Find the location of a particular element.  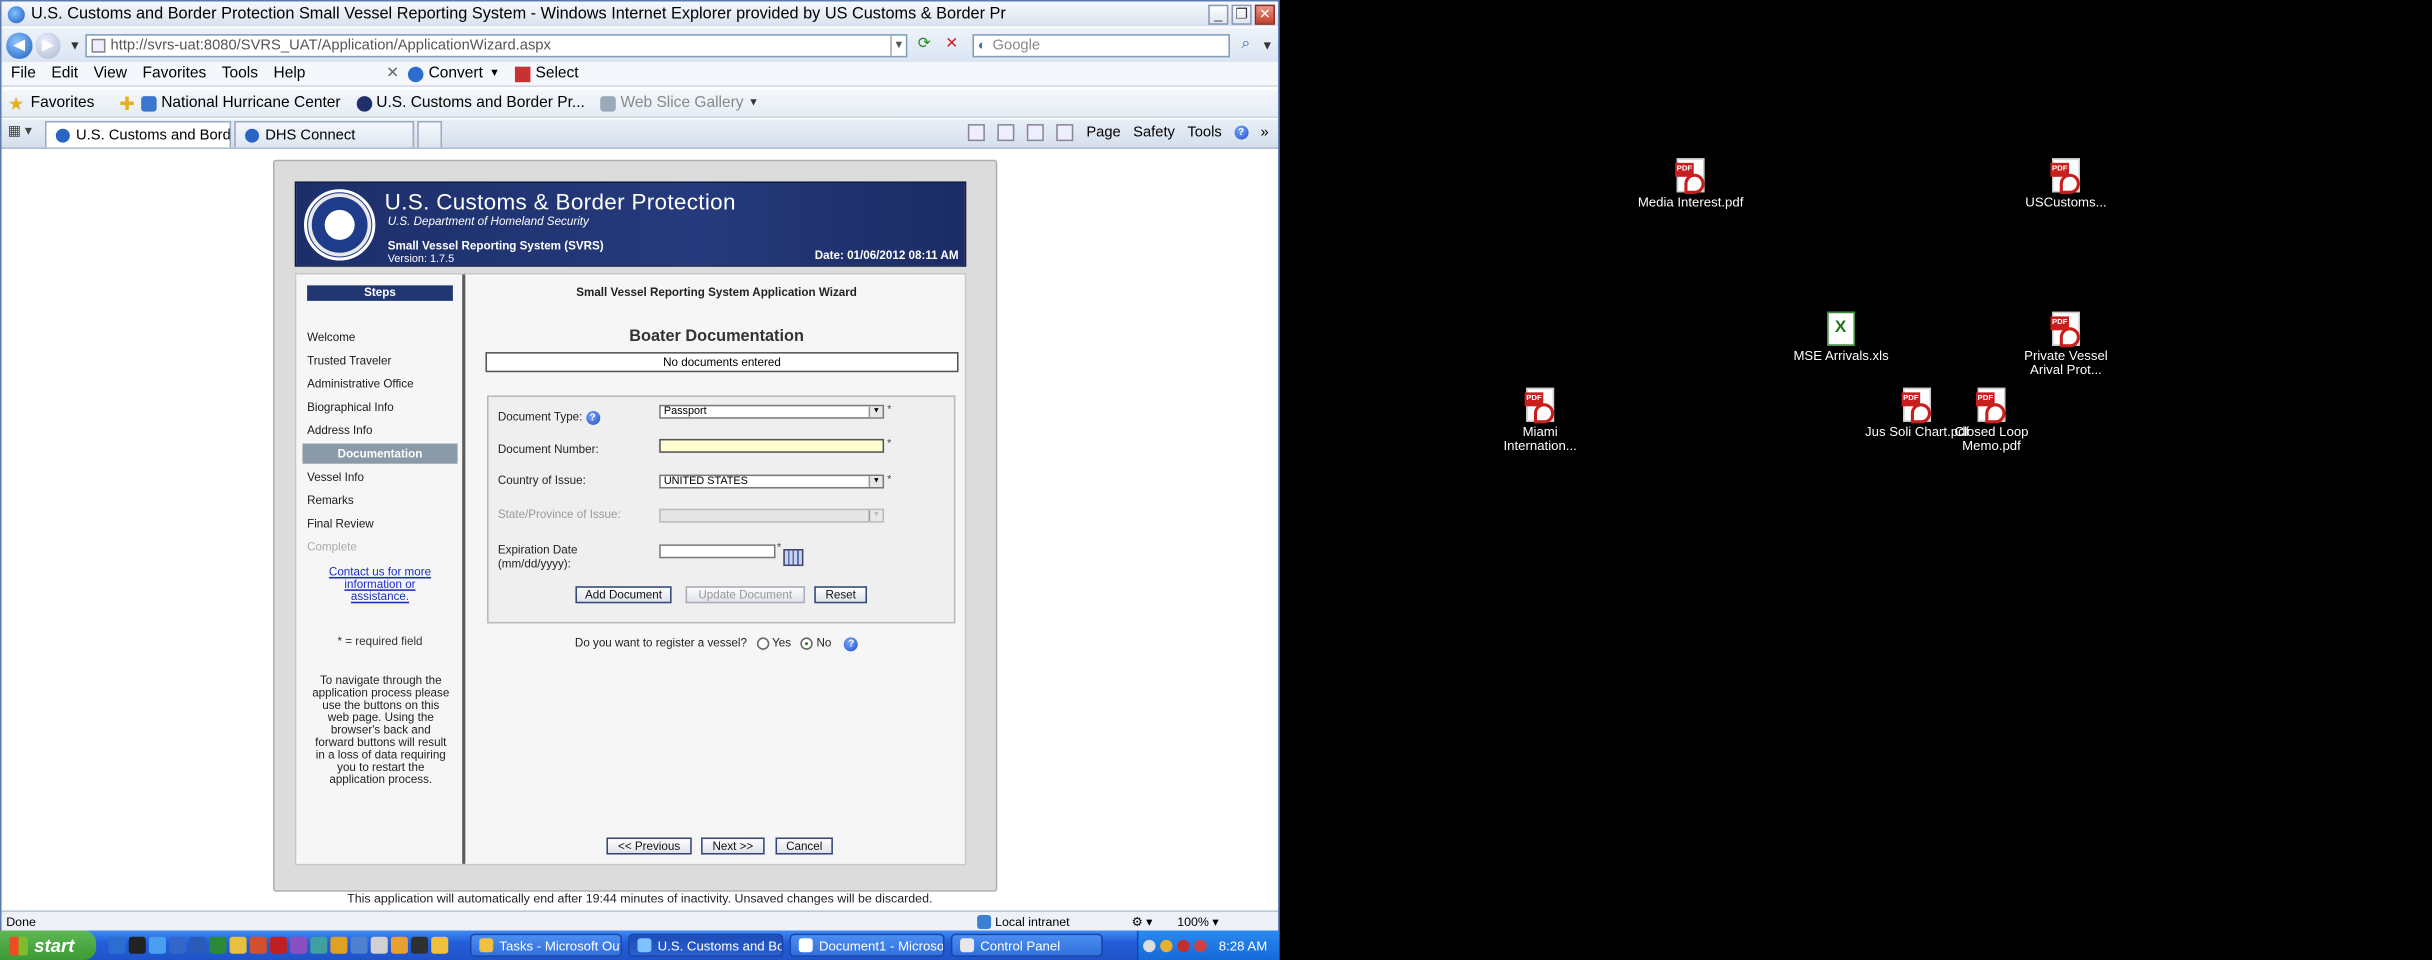

tab-us-customs: U.S. Customs and Border... ✕ is located at coordinates (138, 134).